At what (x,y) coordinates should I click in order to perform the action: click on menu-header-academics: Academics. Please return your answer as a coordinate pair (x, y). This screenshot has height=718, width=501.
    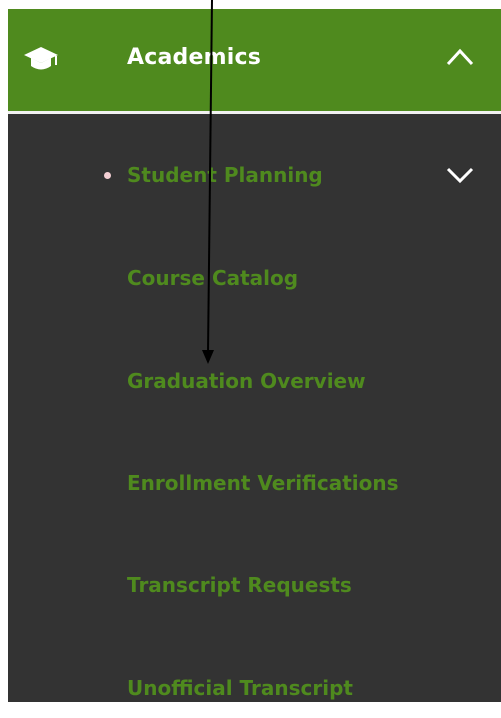
    Looking at the image, I should click on (254, 61).